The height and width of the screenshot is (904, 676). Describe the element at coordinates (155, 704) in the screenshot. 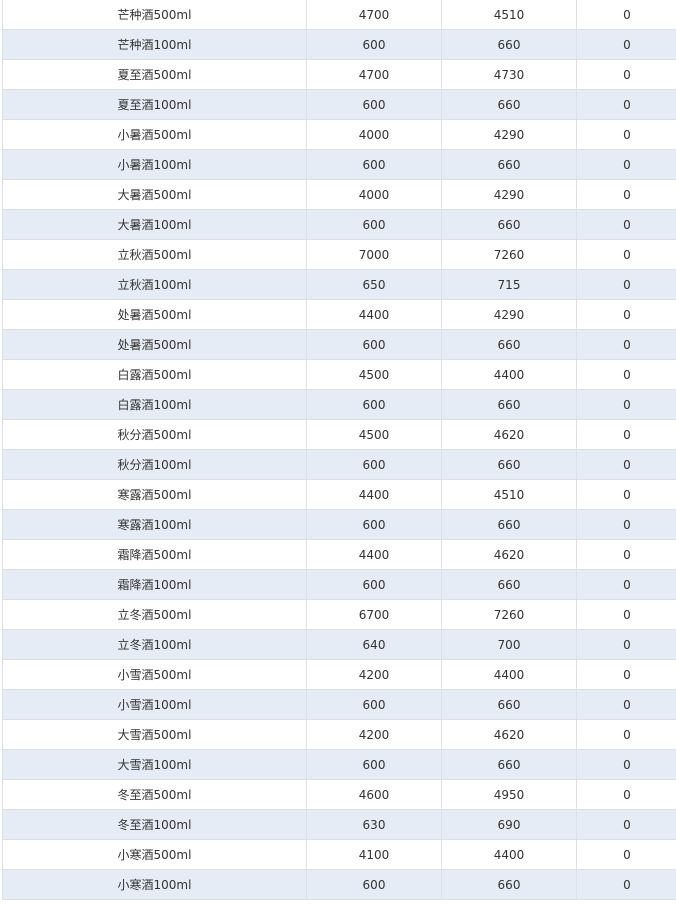

I see `product-name-cell: 小雪酒100ml` at that location.